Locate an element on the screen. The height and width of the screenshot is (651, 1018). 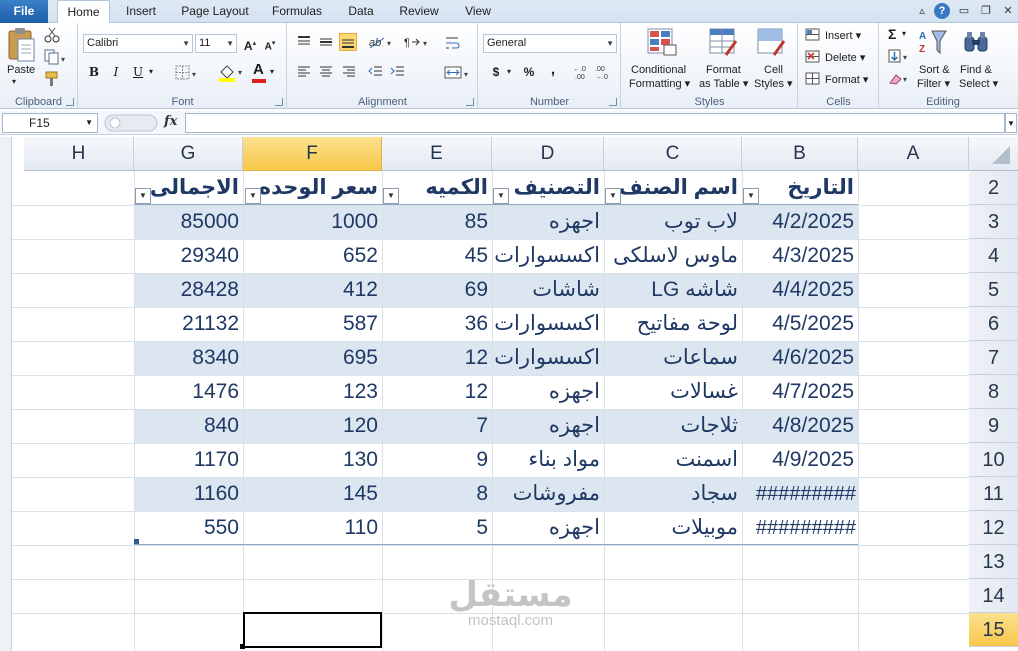
currency-dropdown-icon: ▾ is located at coordinates (509, 71).